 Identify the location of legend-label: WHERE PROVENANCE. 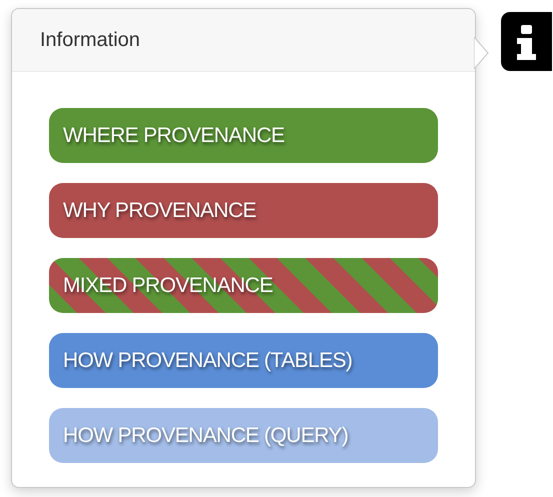
(243, 135).